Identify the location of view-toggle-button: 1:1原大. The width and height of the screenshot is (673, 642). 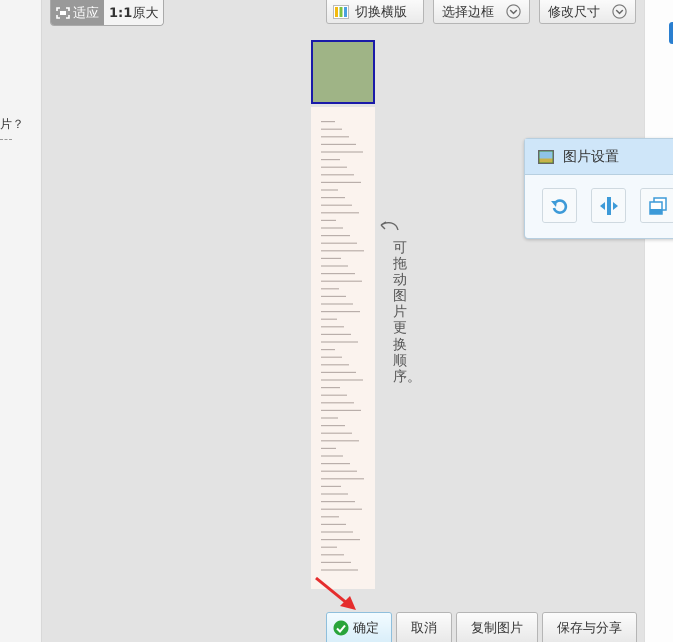
(134, 12).